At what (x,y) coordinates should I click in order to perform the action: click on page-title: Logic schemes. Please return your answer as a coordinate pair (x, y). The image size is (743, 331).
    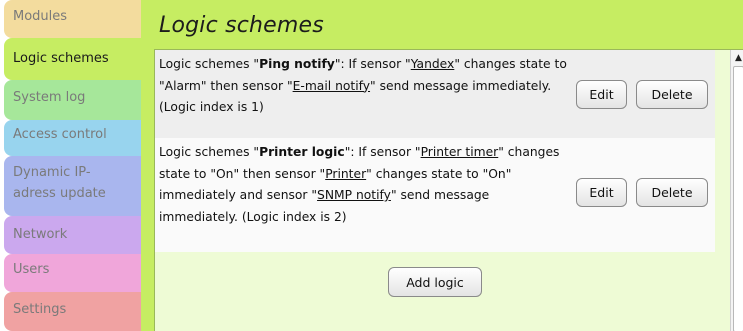
    Looking at the image, I should click on (241, 25).